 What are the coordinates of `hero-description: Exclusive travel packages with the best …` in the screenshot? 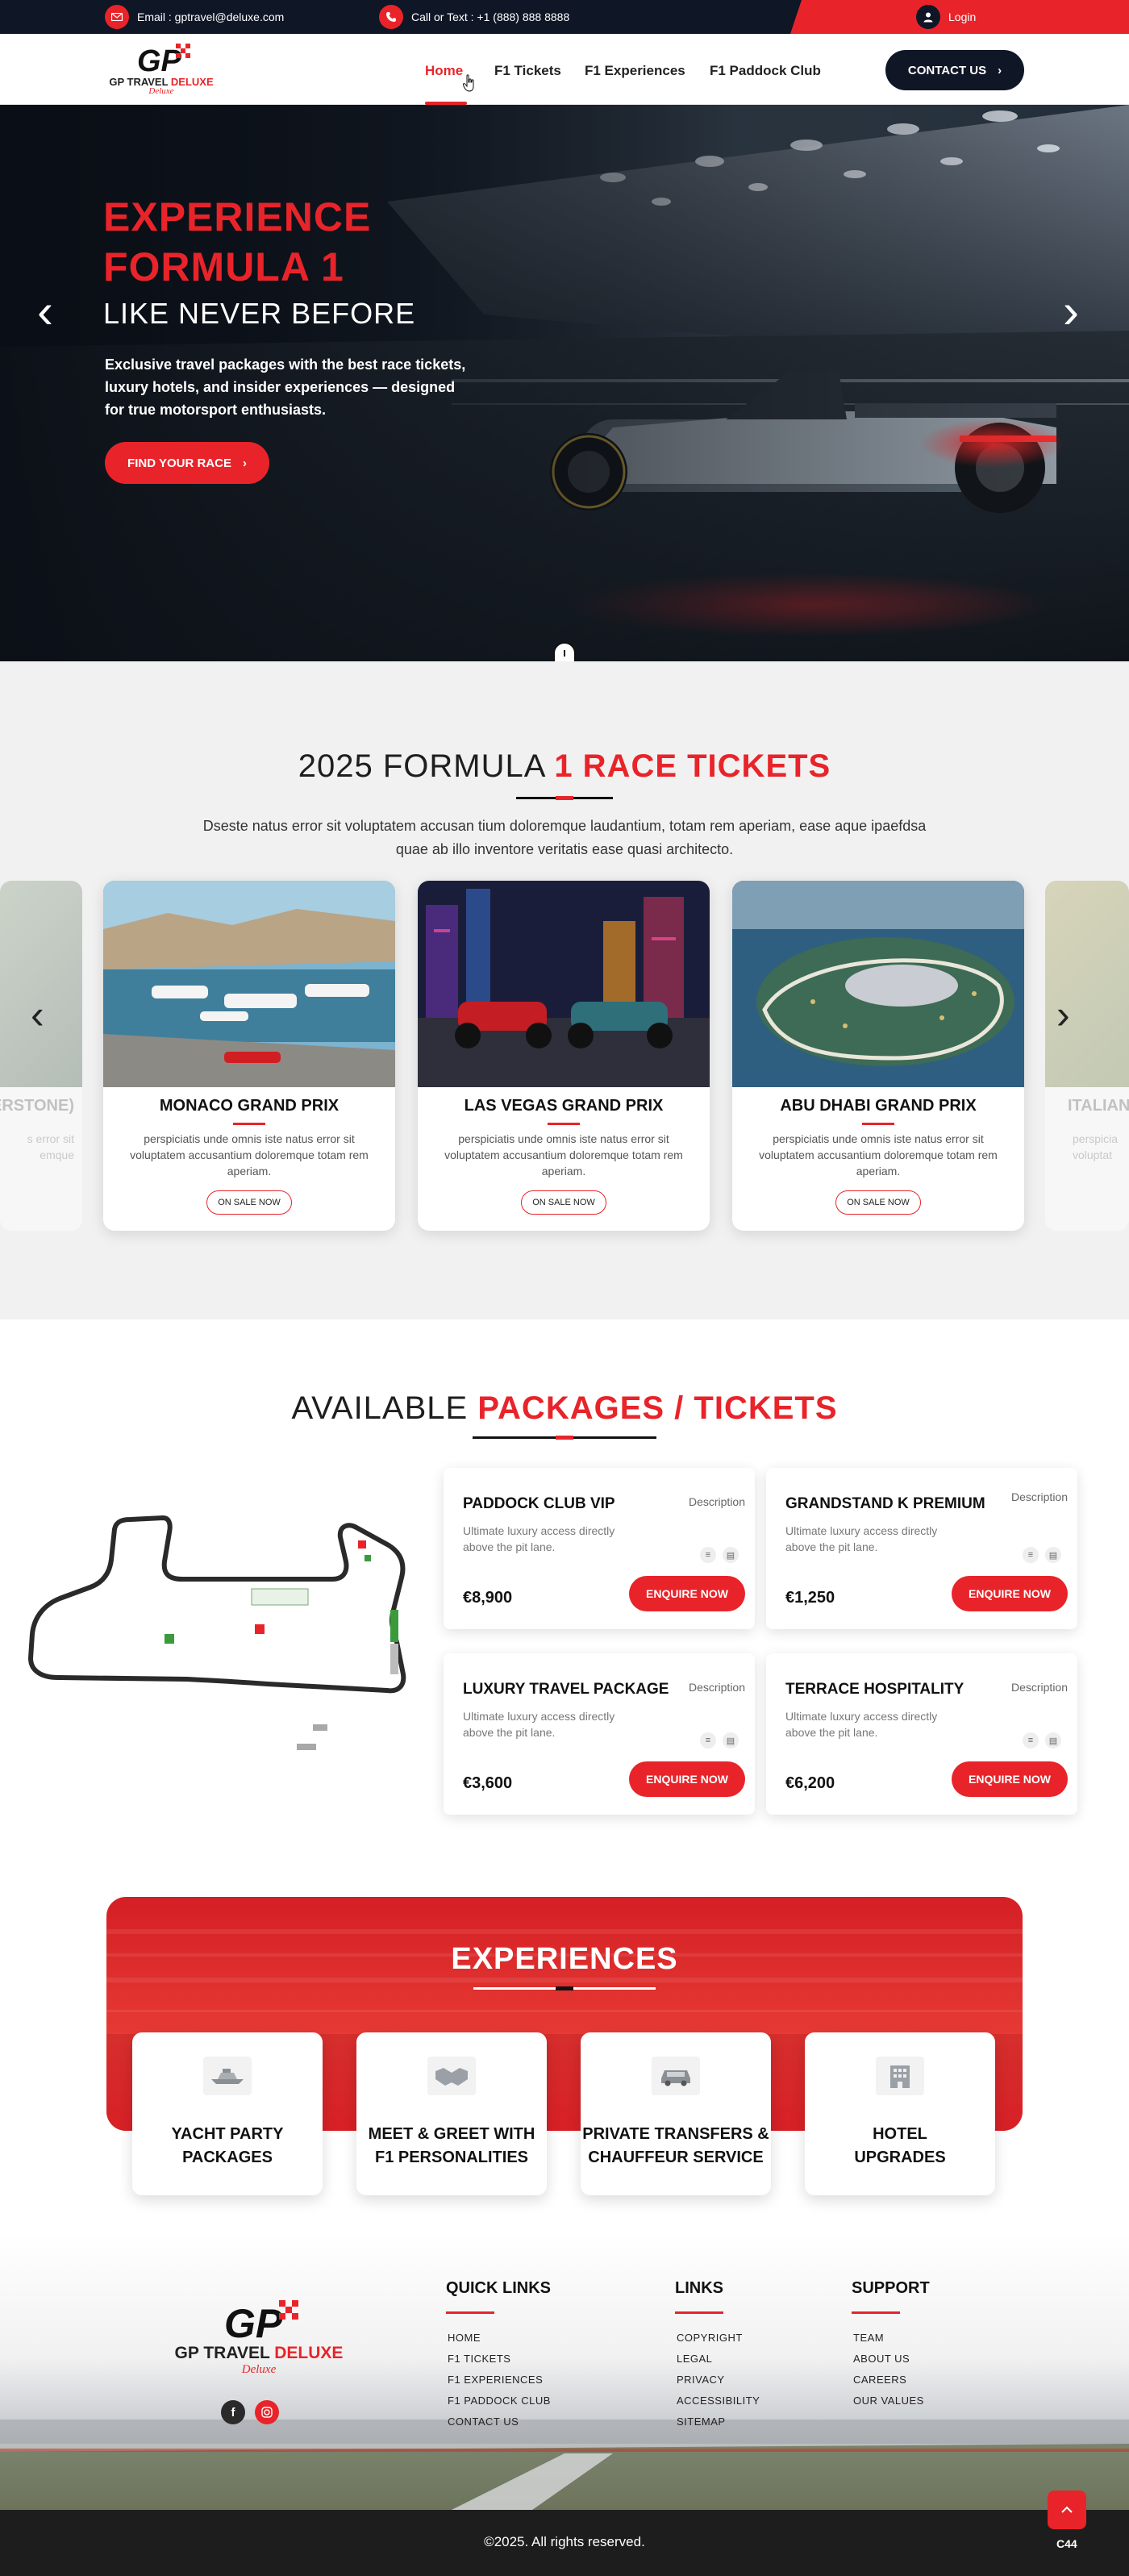 It's located at (285, 387).